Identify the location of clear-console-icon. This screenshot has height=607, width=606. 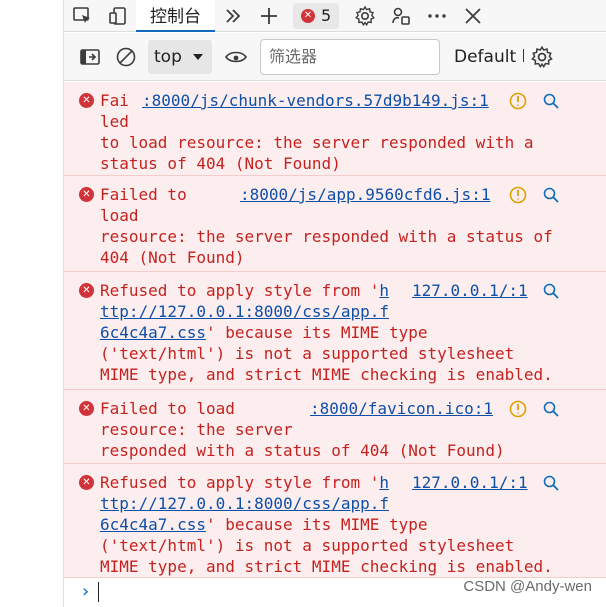
(126, 57).